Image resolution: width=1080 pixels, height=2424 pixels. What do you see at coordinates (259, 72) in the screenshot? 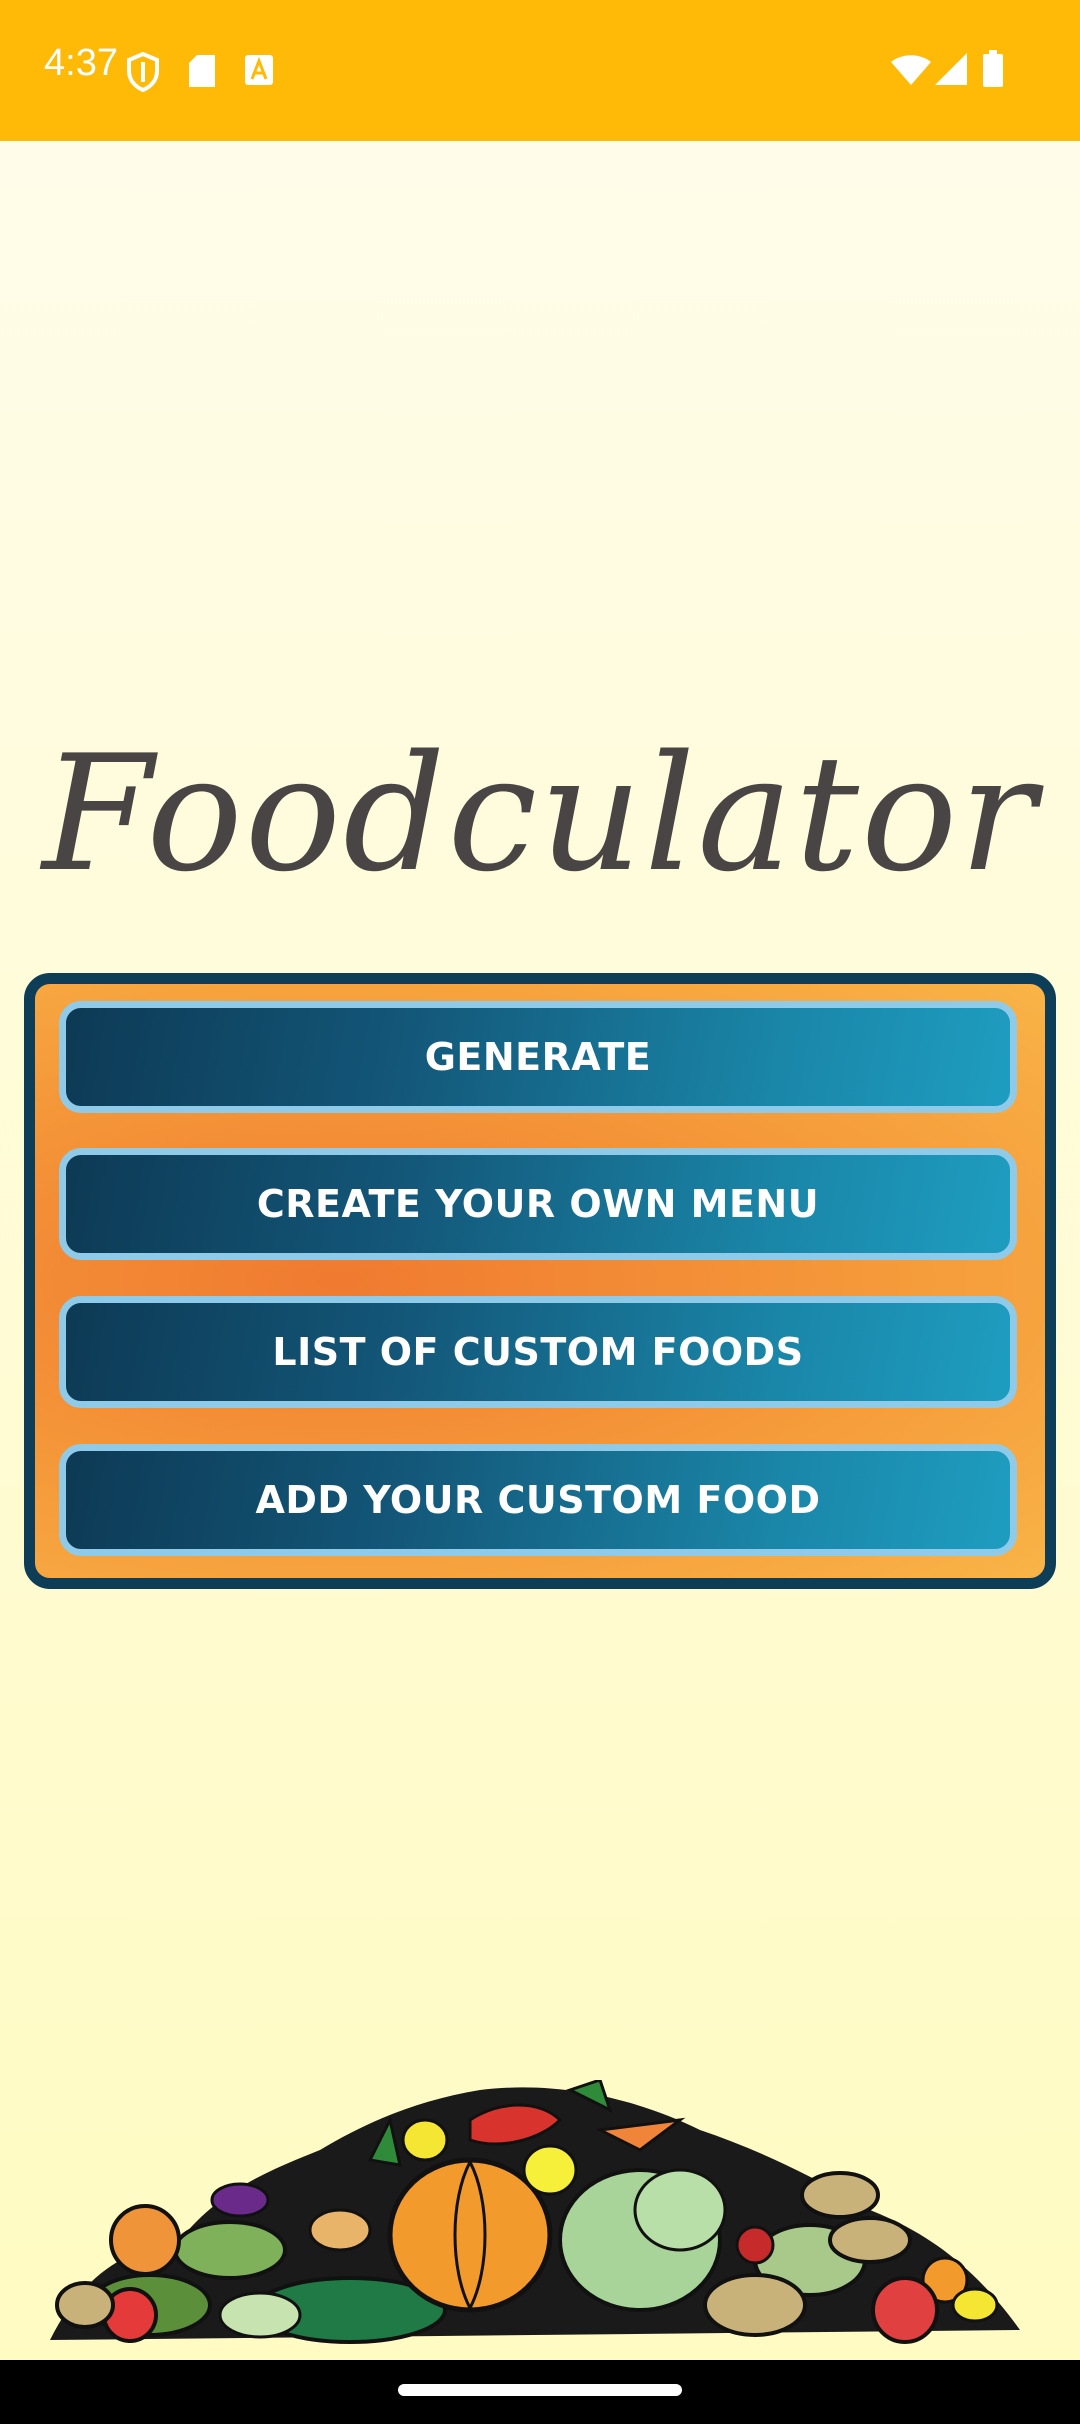
I see `font-download-icon` at bounding box center [259, 72].